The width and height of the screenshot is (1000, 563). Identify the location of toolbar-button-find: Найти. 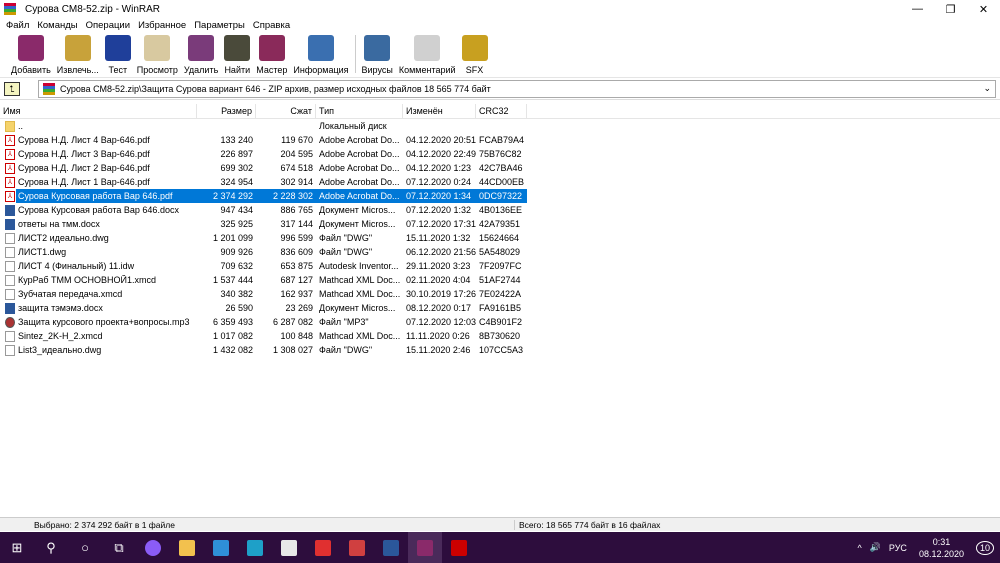
(237, 56).